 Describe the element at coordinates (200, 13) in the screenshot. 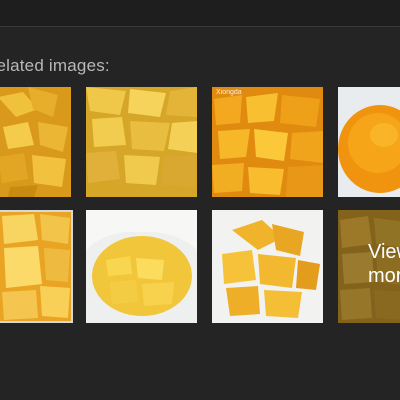

I see `top-bar` at that location.